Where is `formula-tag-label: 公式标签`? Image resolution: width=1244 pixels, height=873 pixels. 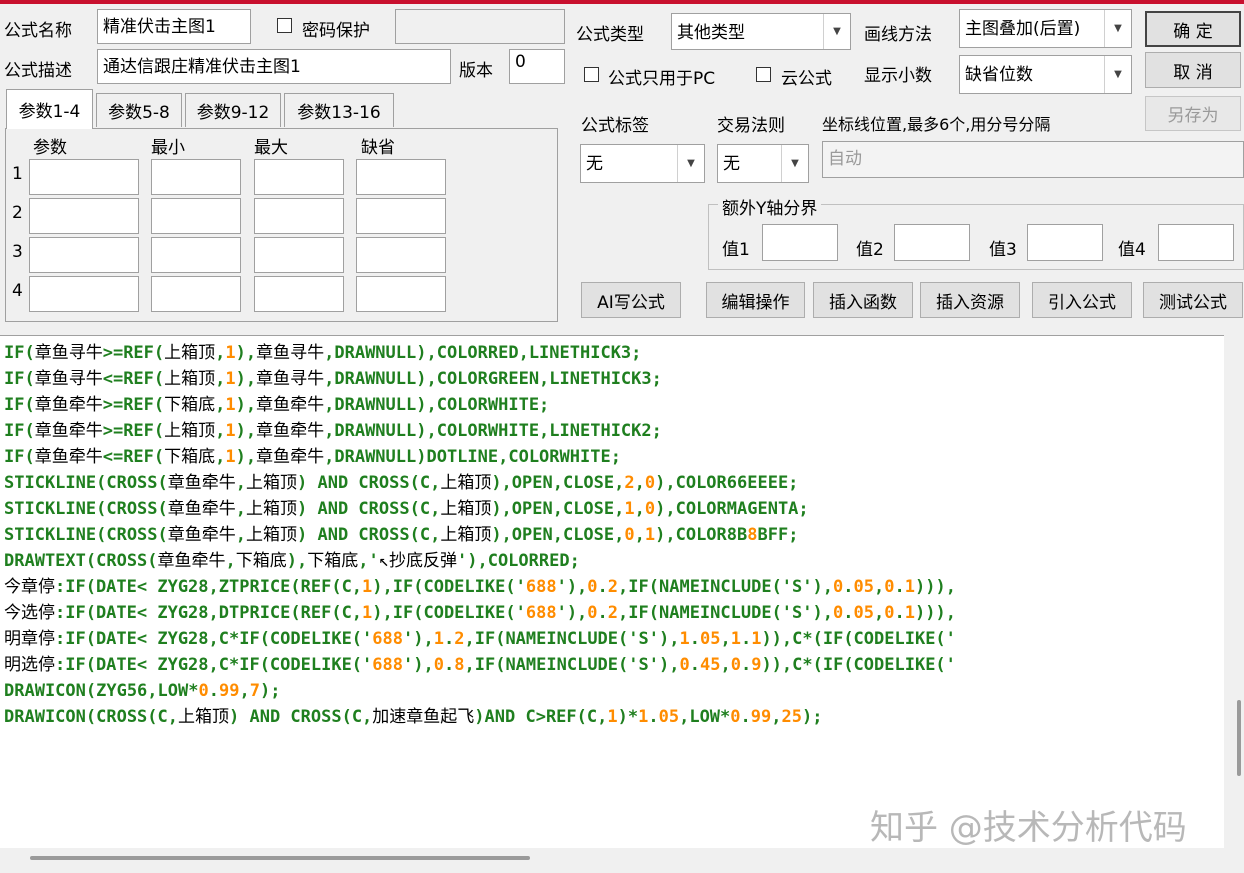 formula-tag-label: 公式标签 is located at coordinates (615, 126).